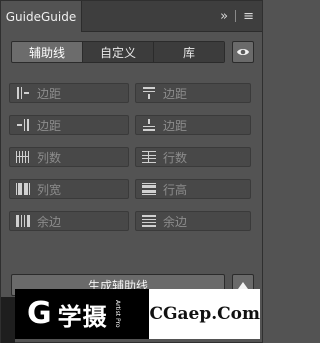  What do you see at coordinates (23, 93) in the screenshot?
I see `left-margin-icon` at bounding box center [23, 93].